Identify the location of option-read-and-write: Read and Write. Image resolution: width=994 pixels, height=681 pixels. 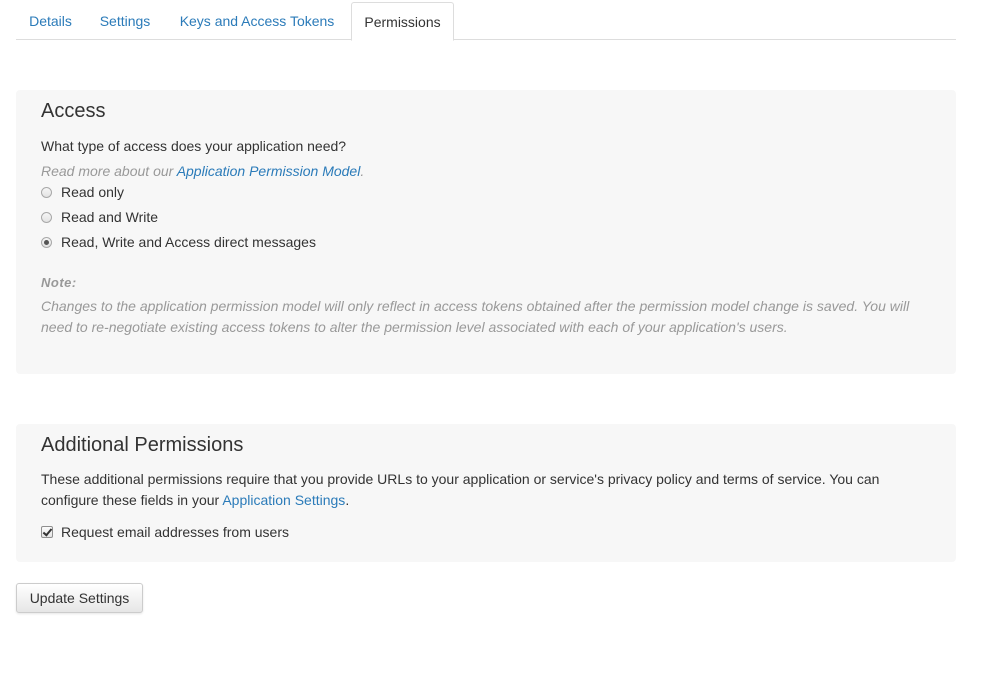
(99, 217).